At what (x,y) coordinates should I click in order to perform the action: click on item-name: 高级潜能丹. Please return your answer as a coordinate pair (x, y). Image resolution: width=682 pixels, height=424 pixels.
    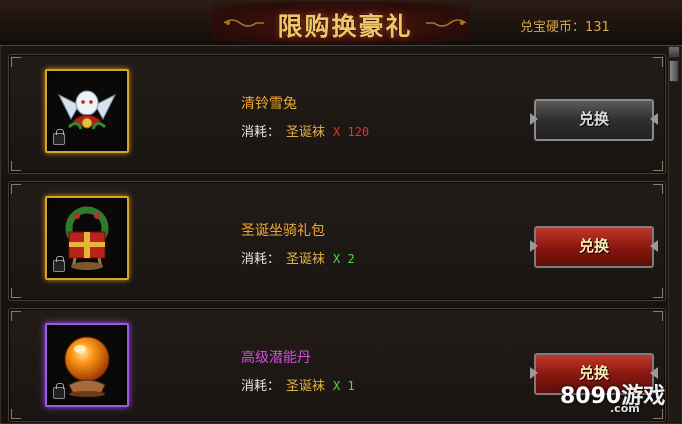
    Looking at the image, I should click on (276, 358).